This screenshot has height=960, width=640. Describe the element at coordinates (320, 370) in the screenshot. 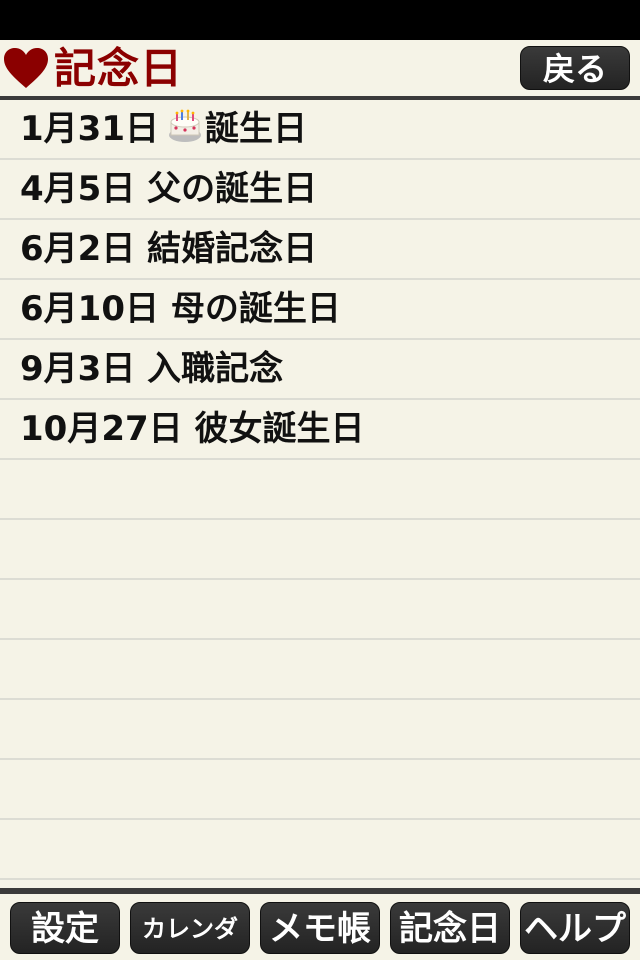

I see `anniversary-row: 9月3日 入職記念` at that location.